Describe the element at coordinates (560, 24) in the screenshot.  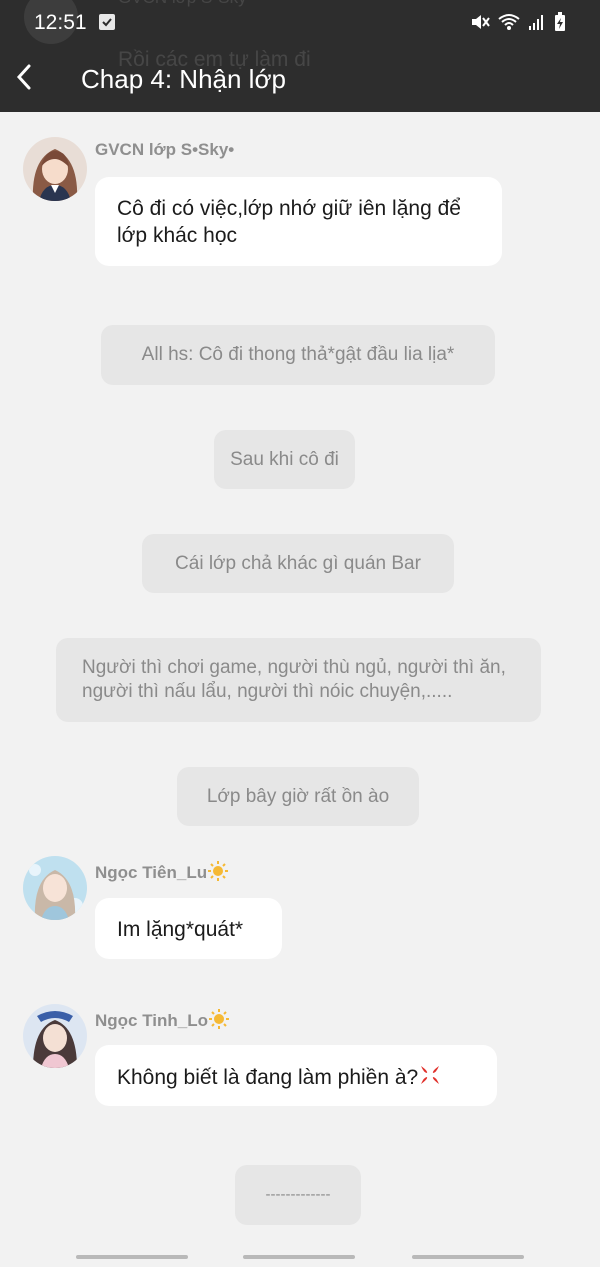
I see `battery-charging-icon` at that location.